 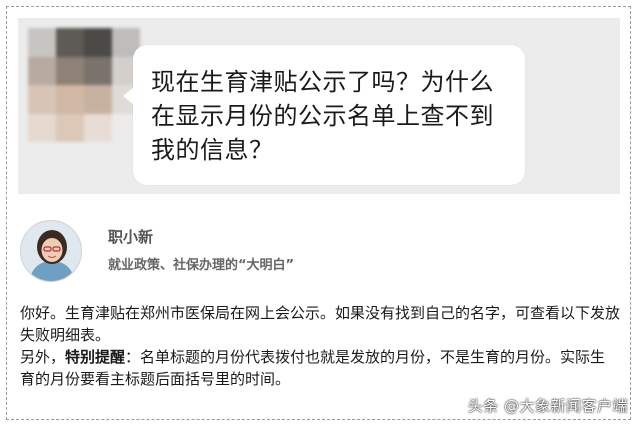 What do you see at coordinates (130, 236) in the screenshot?
I see `author-name: 职小新` at bounding box center [130, 236].